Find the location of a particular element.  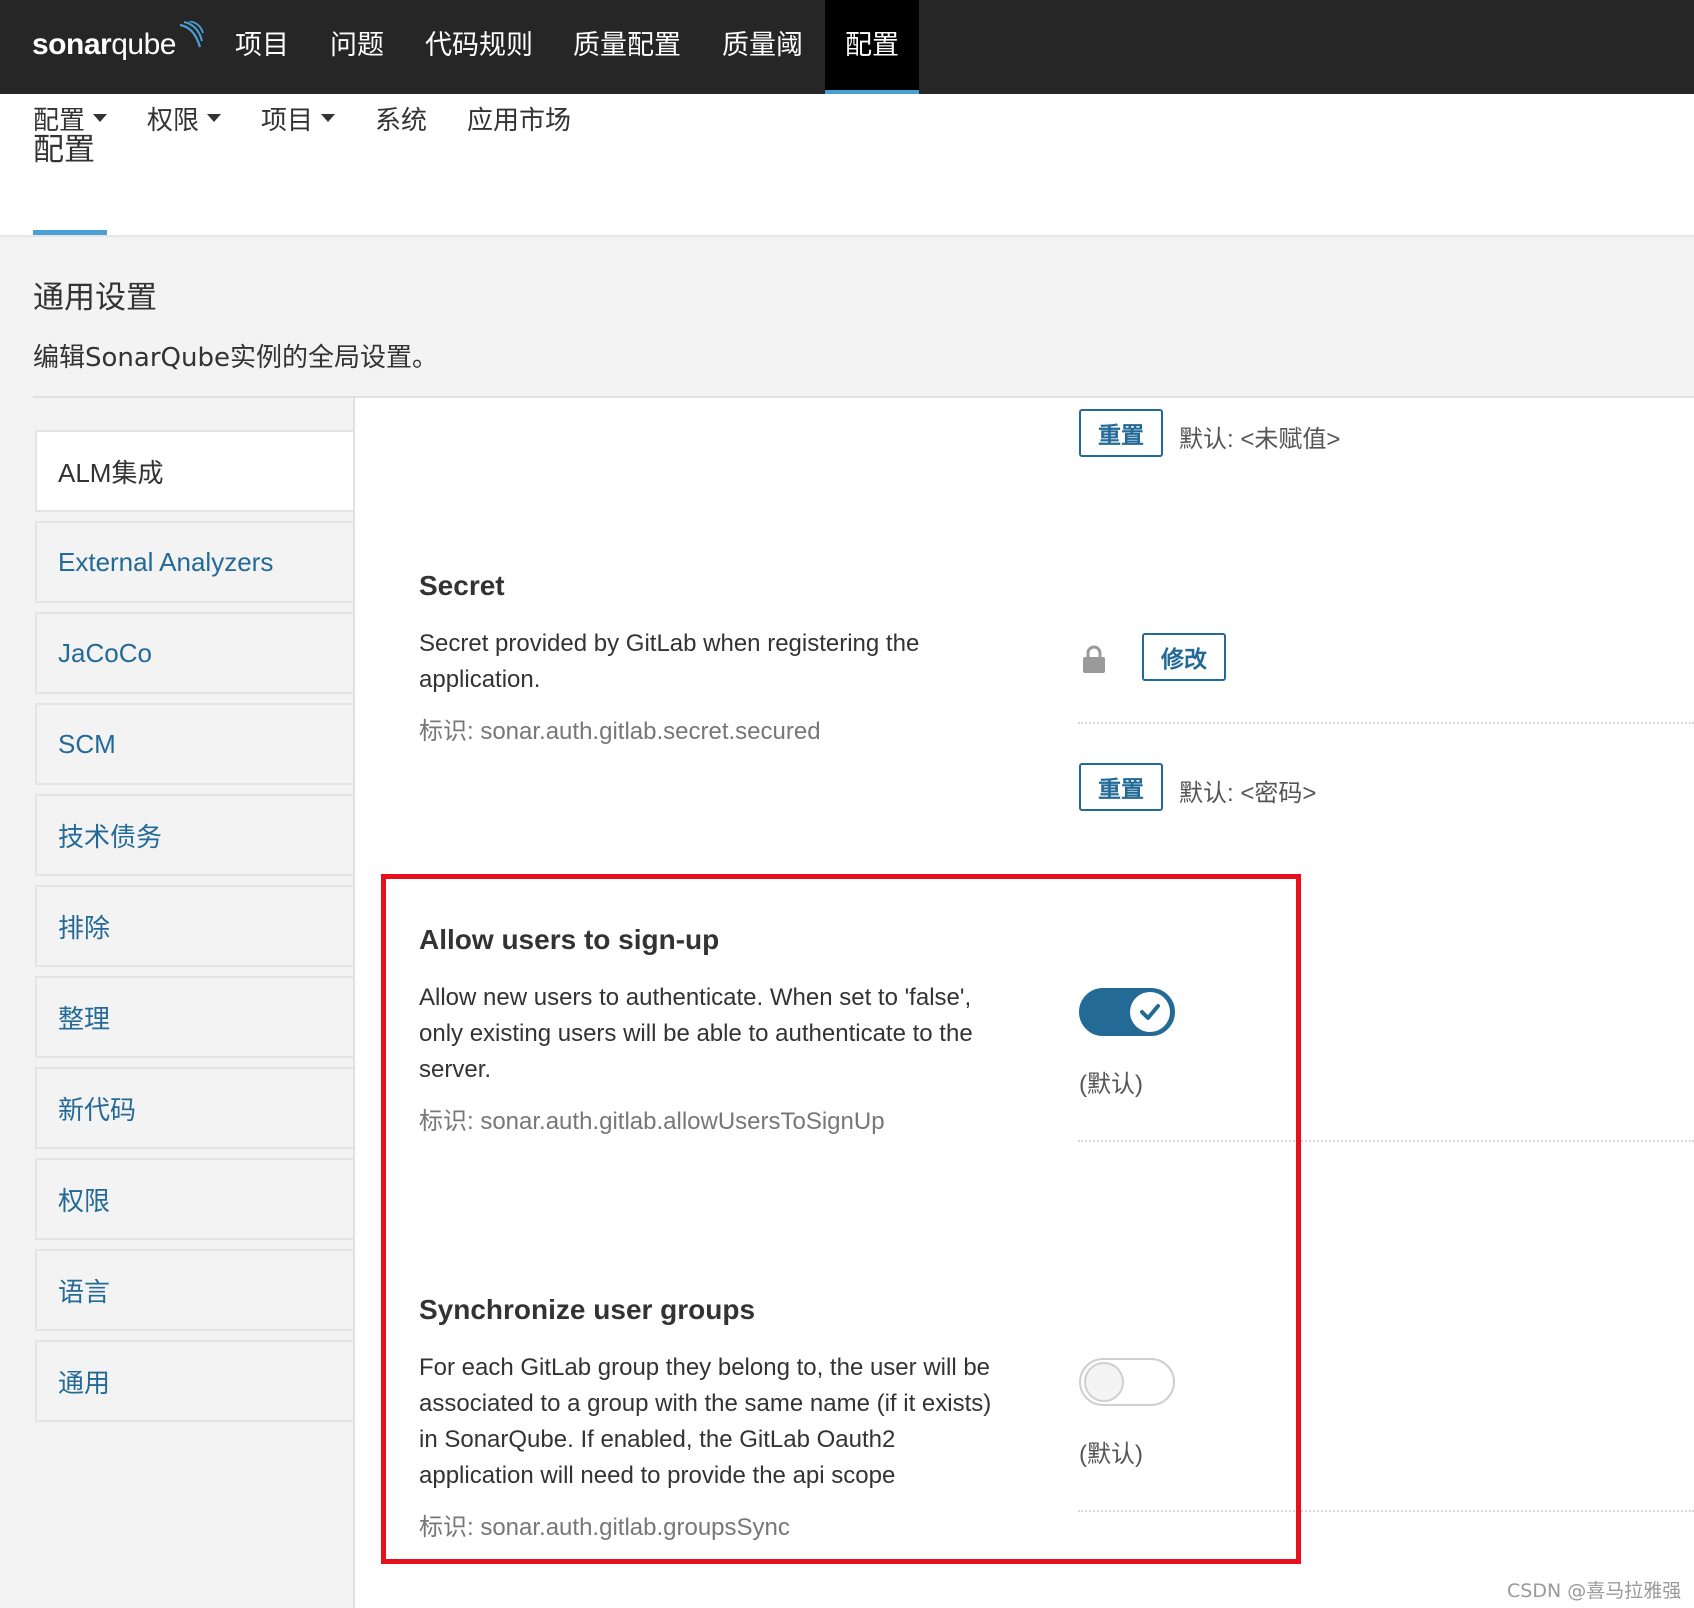

reset-secret-button: 重置 is located at coordinates (1121, 787).